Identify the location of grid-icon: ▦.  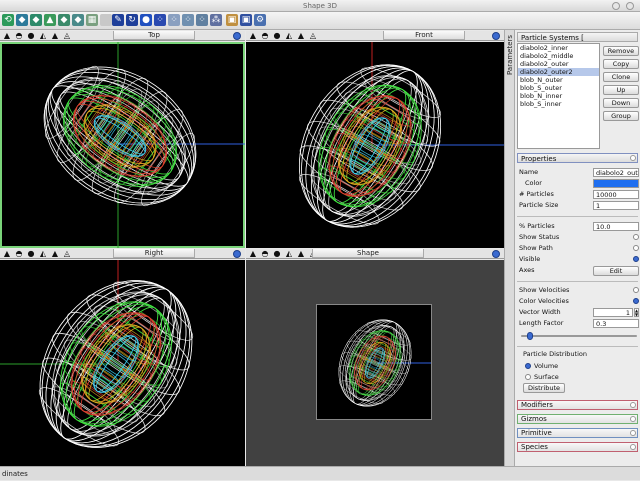
(92, 20).